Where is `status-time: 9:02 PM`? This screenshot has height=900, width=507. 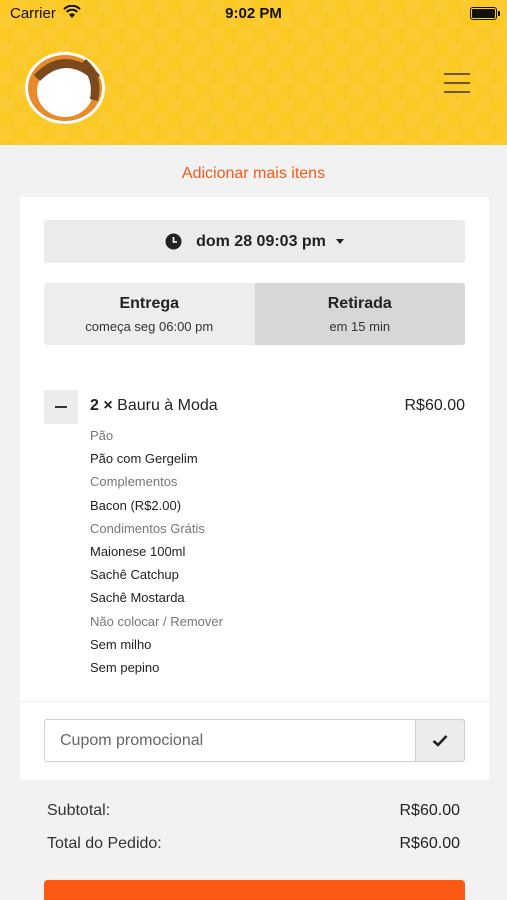
status-time: 9:02 PM is located at coordinates (253, 13).